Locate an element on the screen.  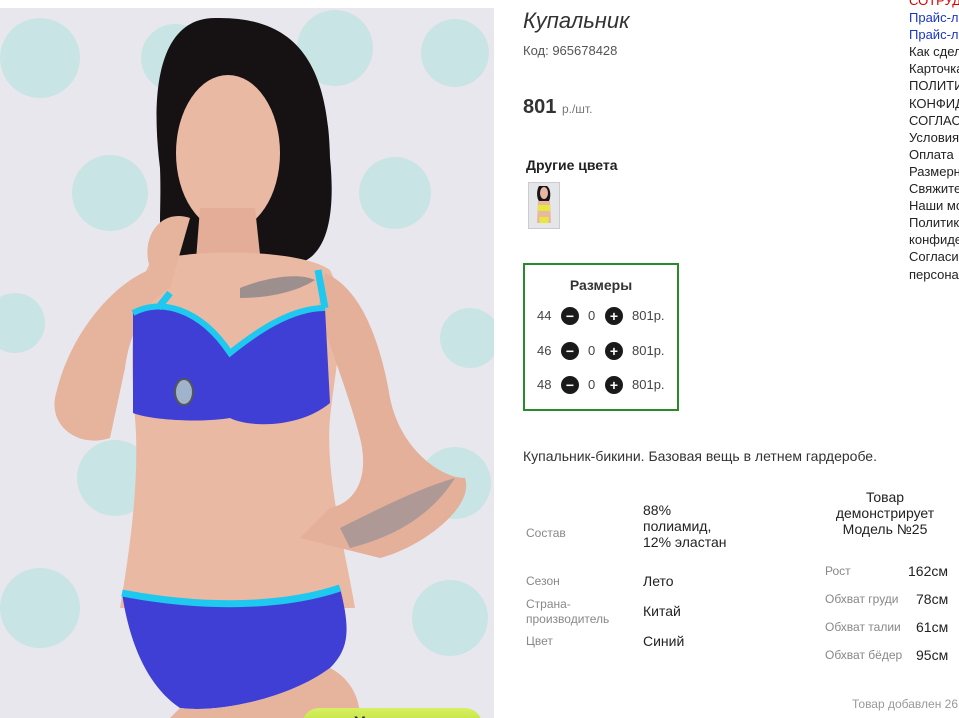
side-link: Размерная сетка is located at coordinates (934, 171).